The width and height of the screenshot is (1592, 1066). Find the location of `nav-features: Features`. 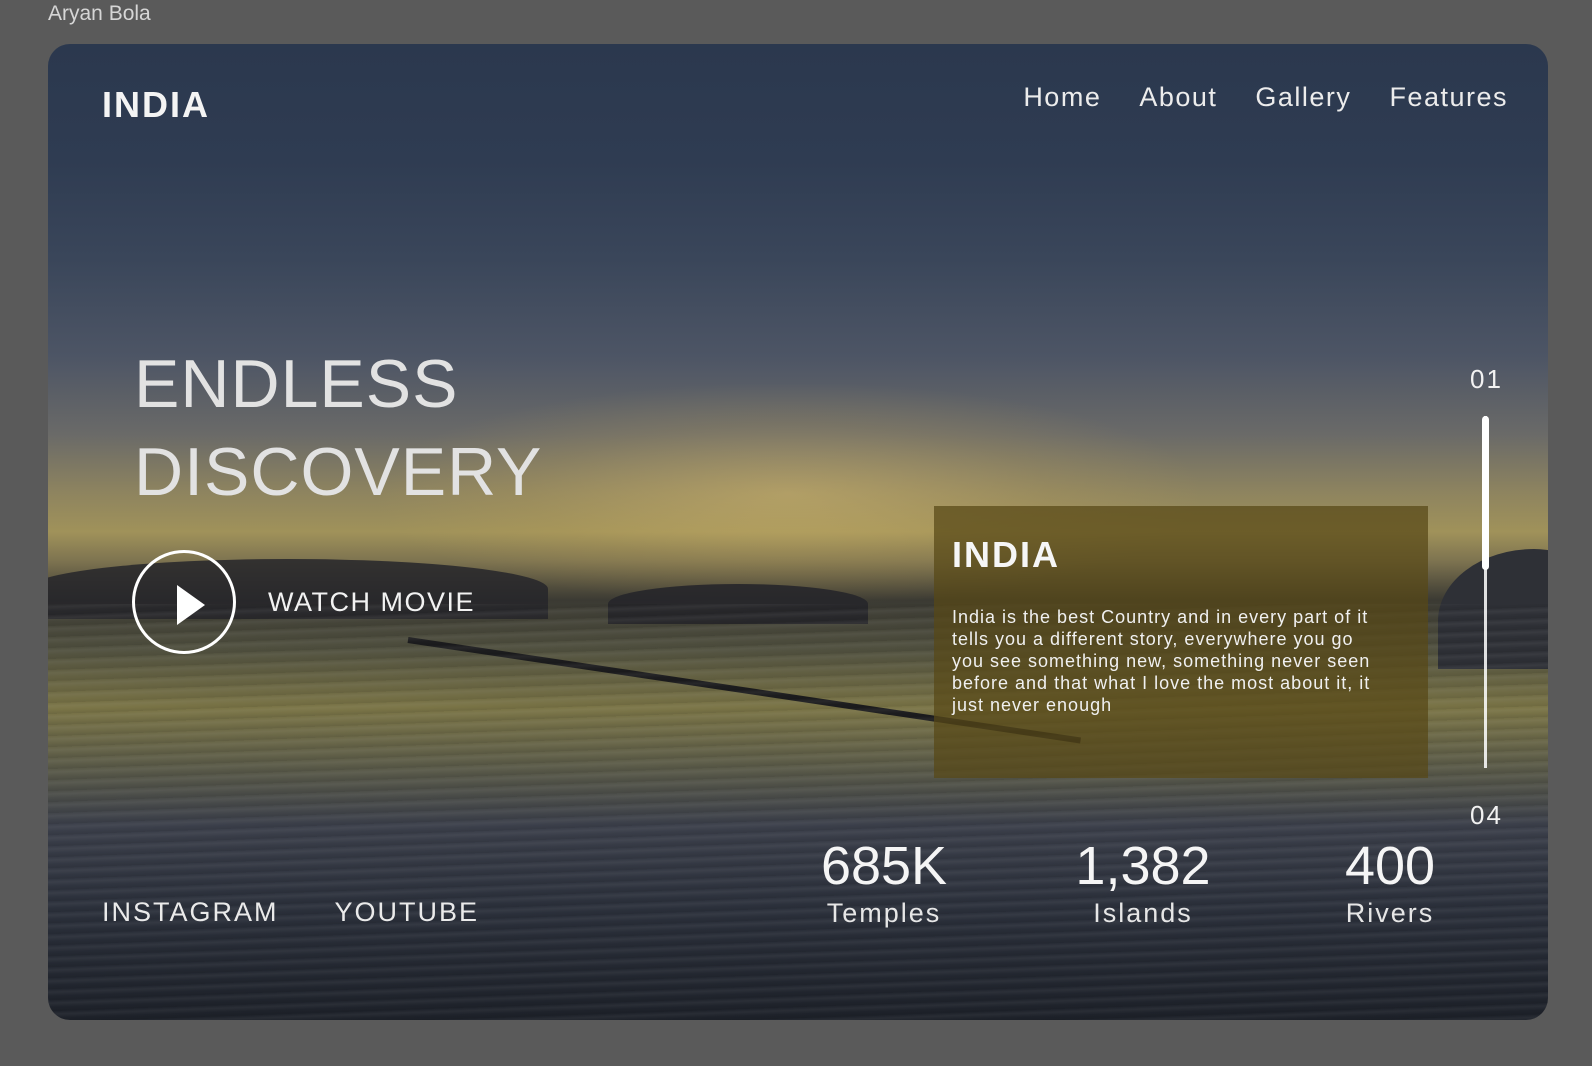

nav-features: Features is located at coordinates (1448, 97).